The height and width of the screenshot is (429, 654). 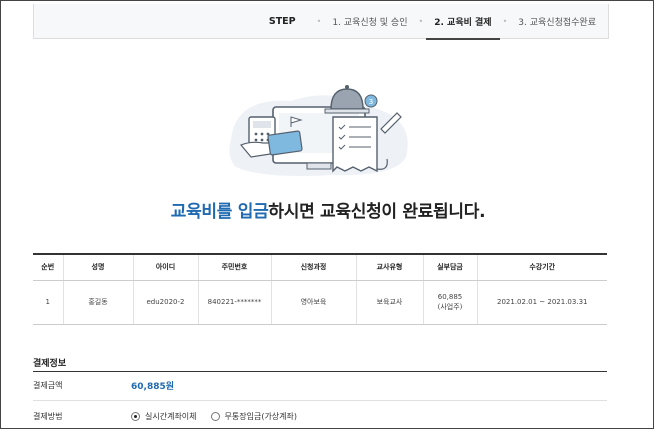 What do you see at coordinates (48, 385) in the screenshot?
I see `amount-label: 결제금액` at bounding box center [48, 385].